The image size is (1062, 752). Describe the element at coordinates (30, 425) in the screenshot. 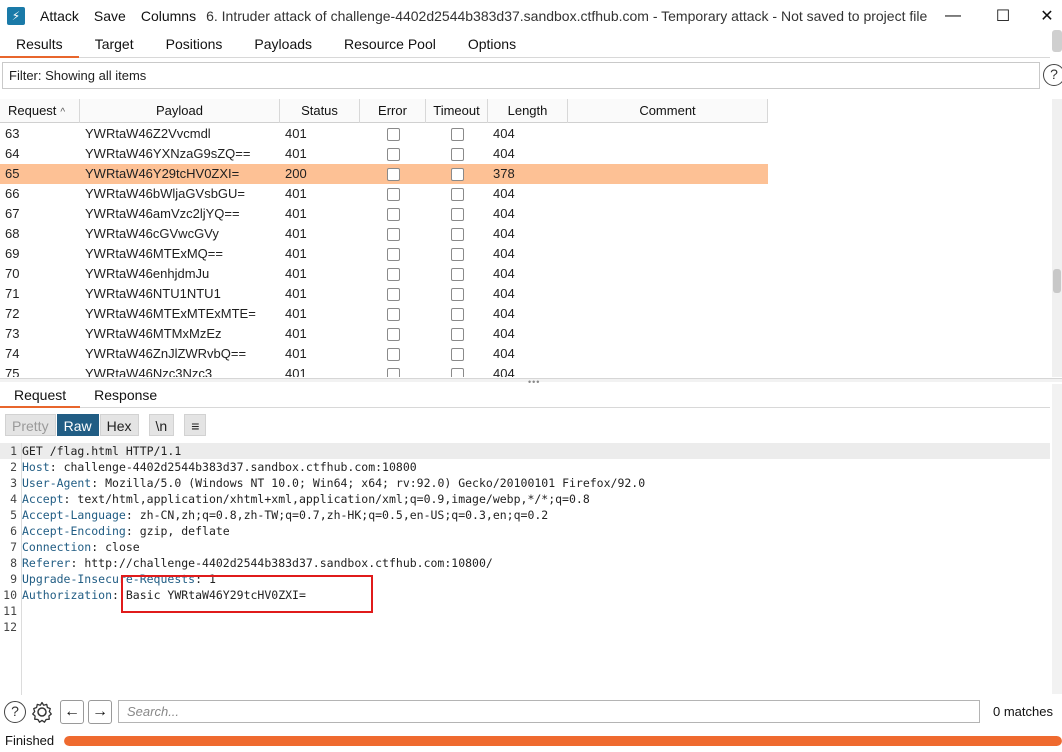

I see `pretty-button: Pretty` at that location.